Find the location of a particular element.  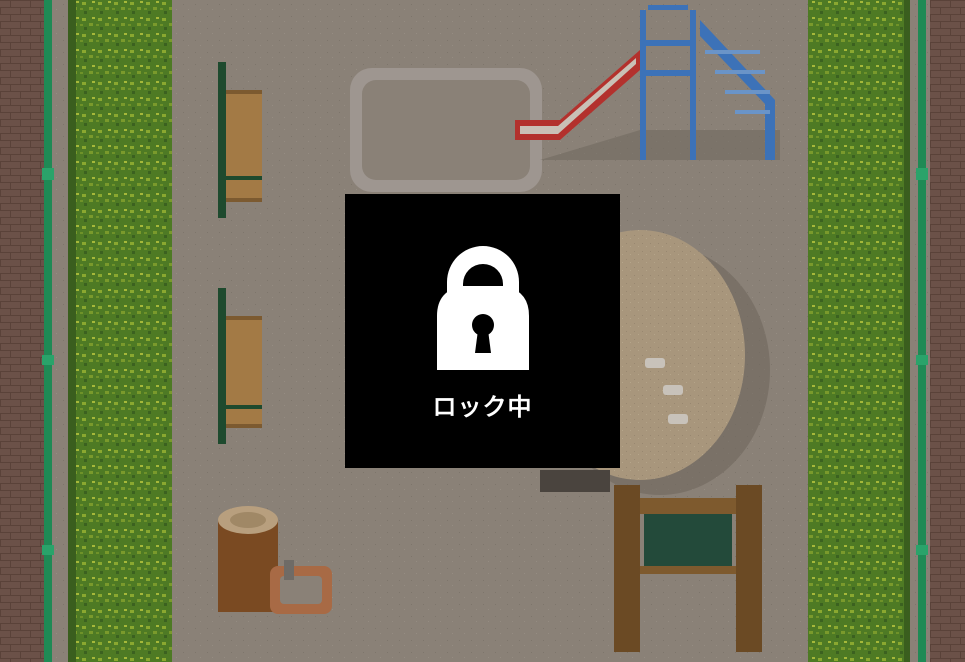

right-brick-wall is located at coordinates (947, 331).